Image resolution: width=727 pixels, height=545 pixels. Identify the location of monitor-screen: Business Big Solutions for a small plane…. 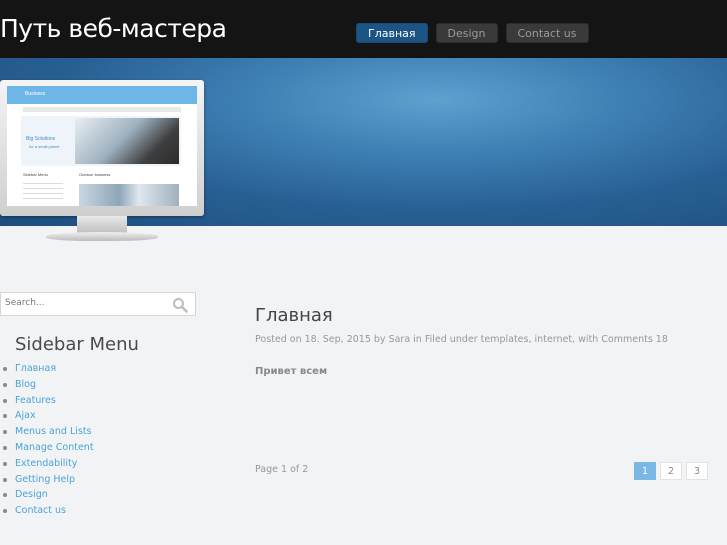
(102, 146).